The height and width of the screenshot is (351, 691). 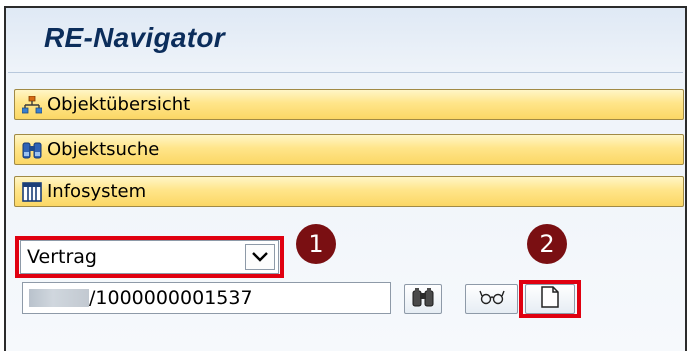 I want to click on page-title: RE-Navigator, so click(x=134, y=37).